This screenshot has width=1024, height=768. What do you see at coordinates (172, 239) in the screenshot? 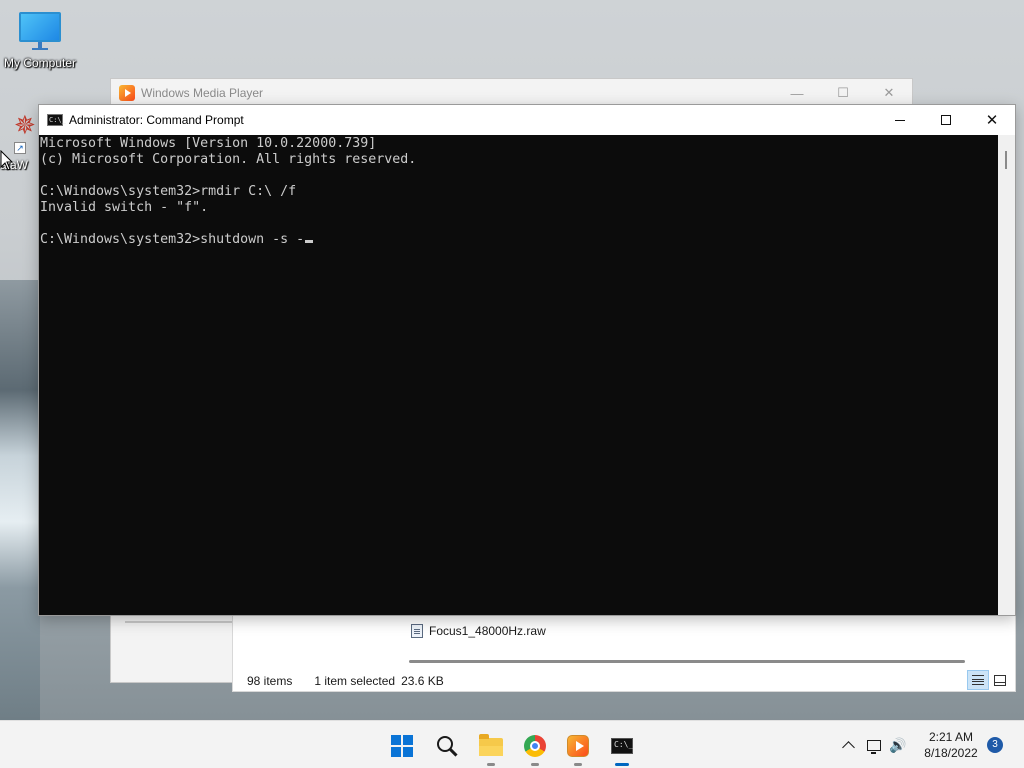
I see `console-input: C:\Windows\system32>shutdown -s -` at bounding box center [172, 239].